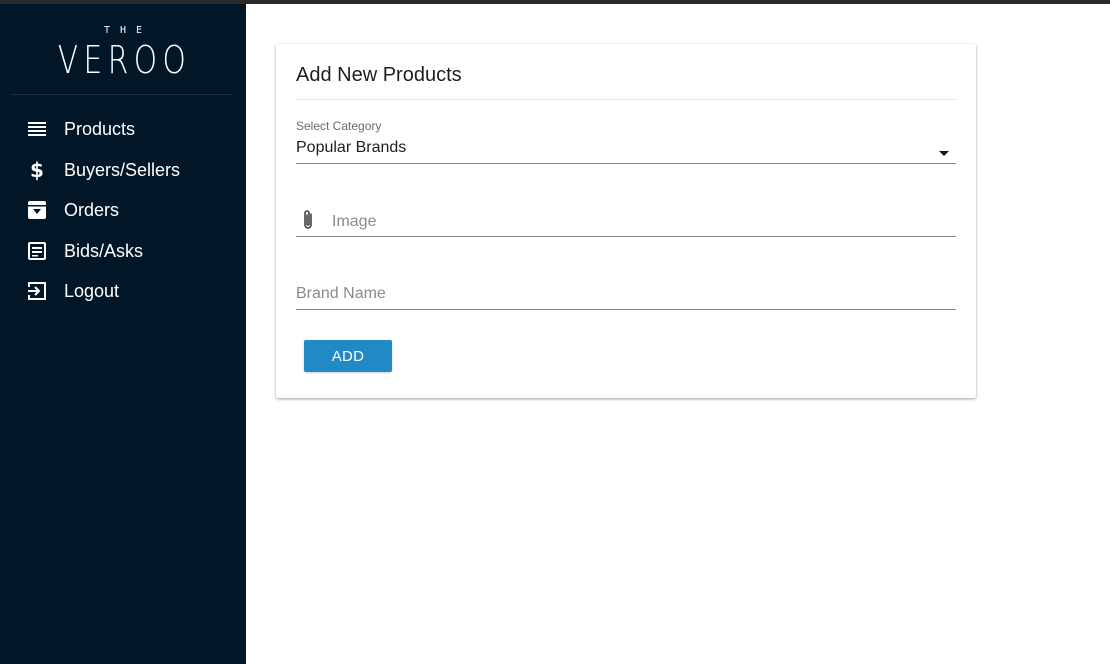 This screenshot has height=664, width=1110. I want to click on sidebar-item-buyers-sellers: $ Buyers/Sellers, so click(123, 170).